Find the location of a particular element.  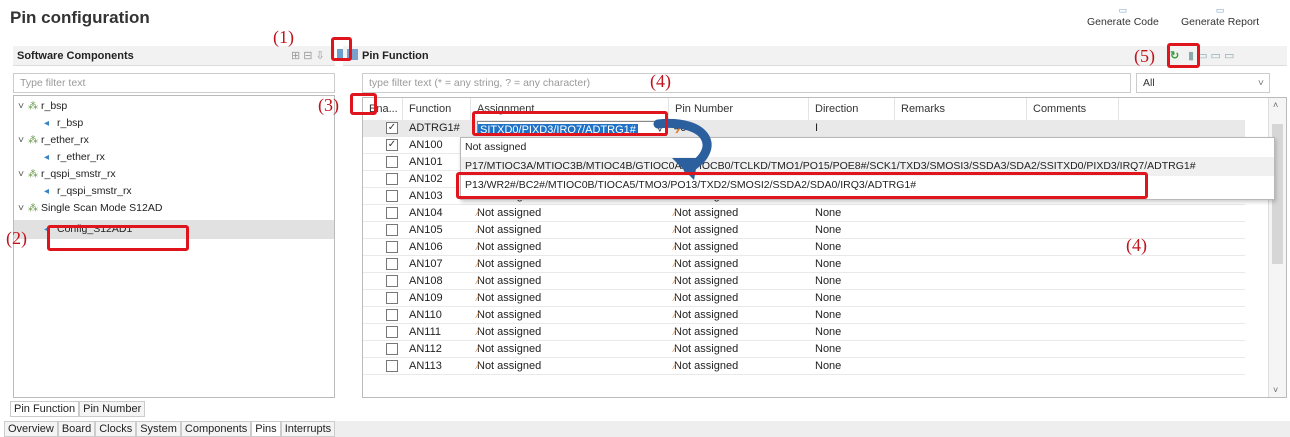

callout-1: (1) is located at coordinates (283, 37).